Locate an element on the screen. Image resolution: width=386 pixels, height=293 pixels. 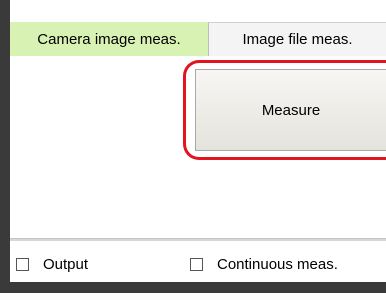
output-label: Output is located at coordinates (66, 264).